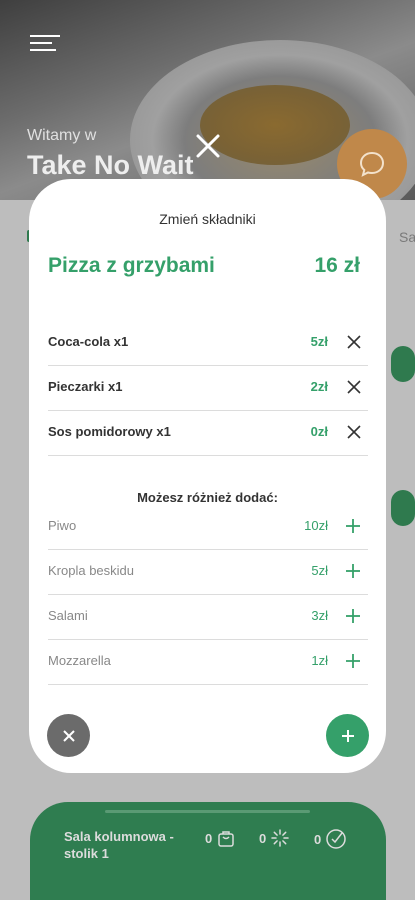 Image resolution: width=415 pixels, height=900 pixels. What do you see at coordinates (62, 135) in the screenshot?
I see `welcome-text: Witamy w` at bounding box center [62, 135].